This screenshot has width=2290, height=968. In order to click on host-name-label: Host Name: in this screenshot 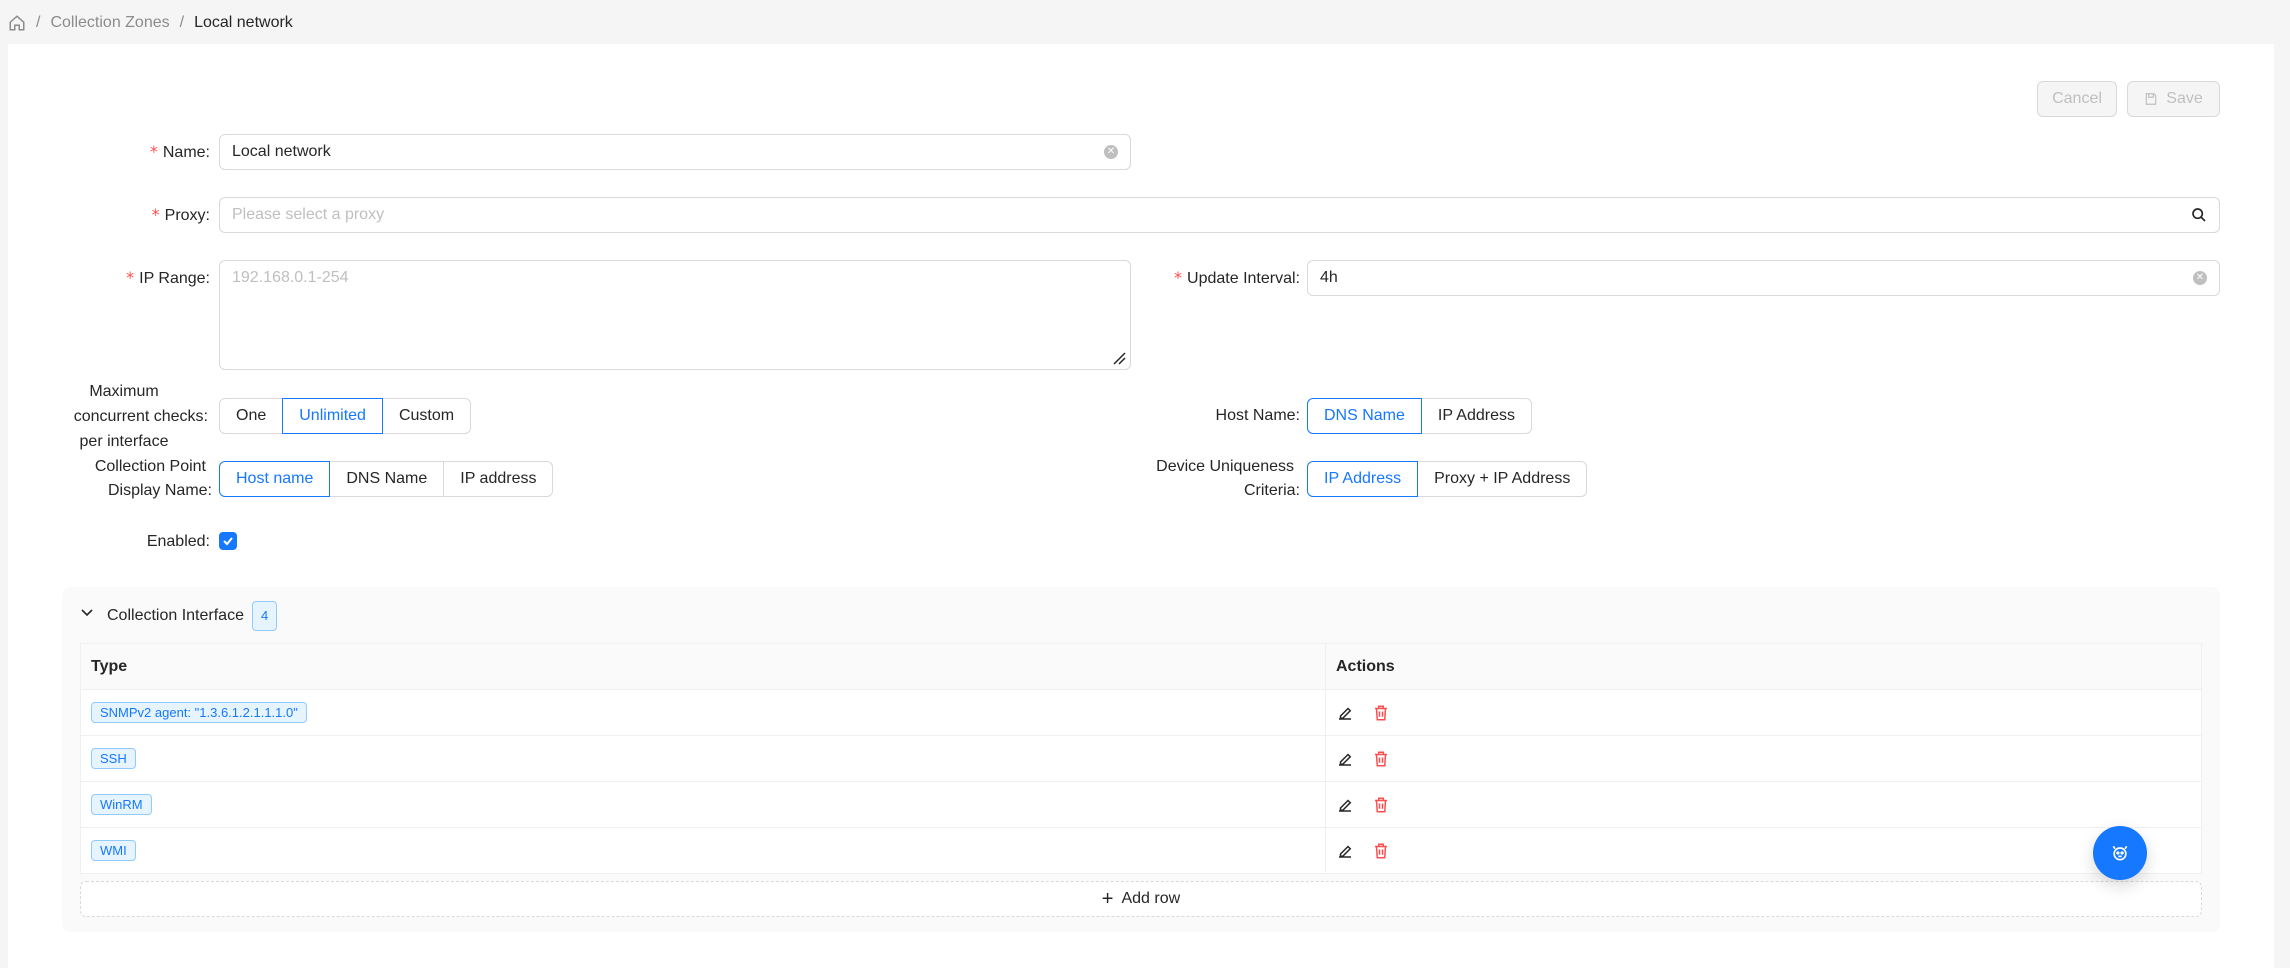, I will do `click(1257, 415)`.